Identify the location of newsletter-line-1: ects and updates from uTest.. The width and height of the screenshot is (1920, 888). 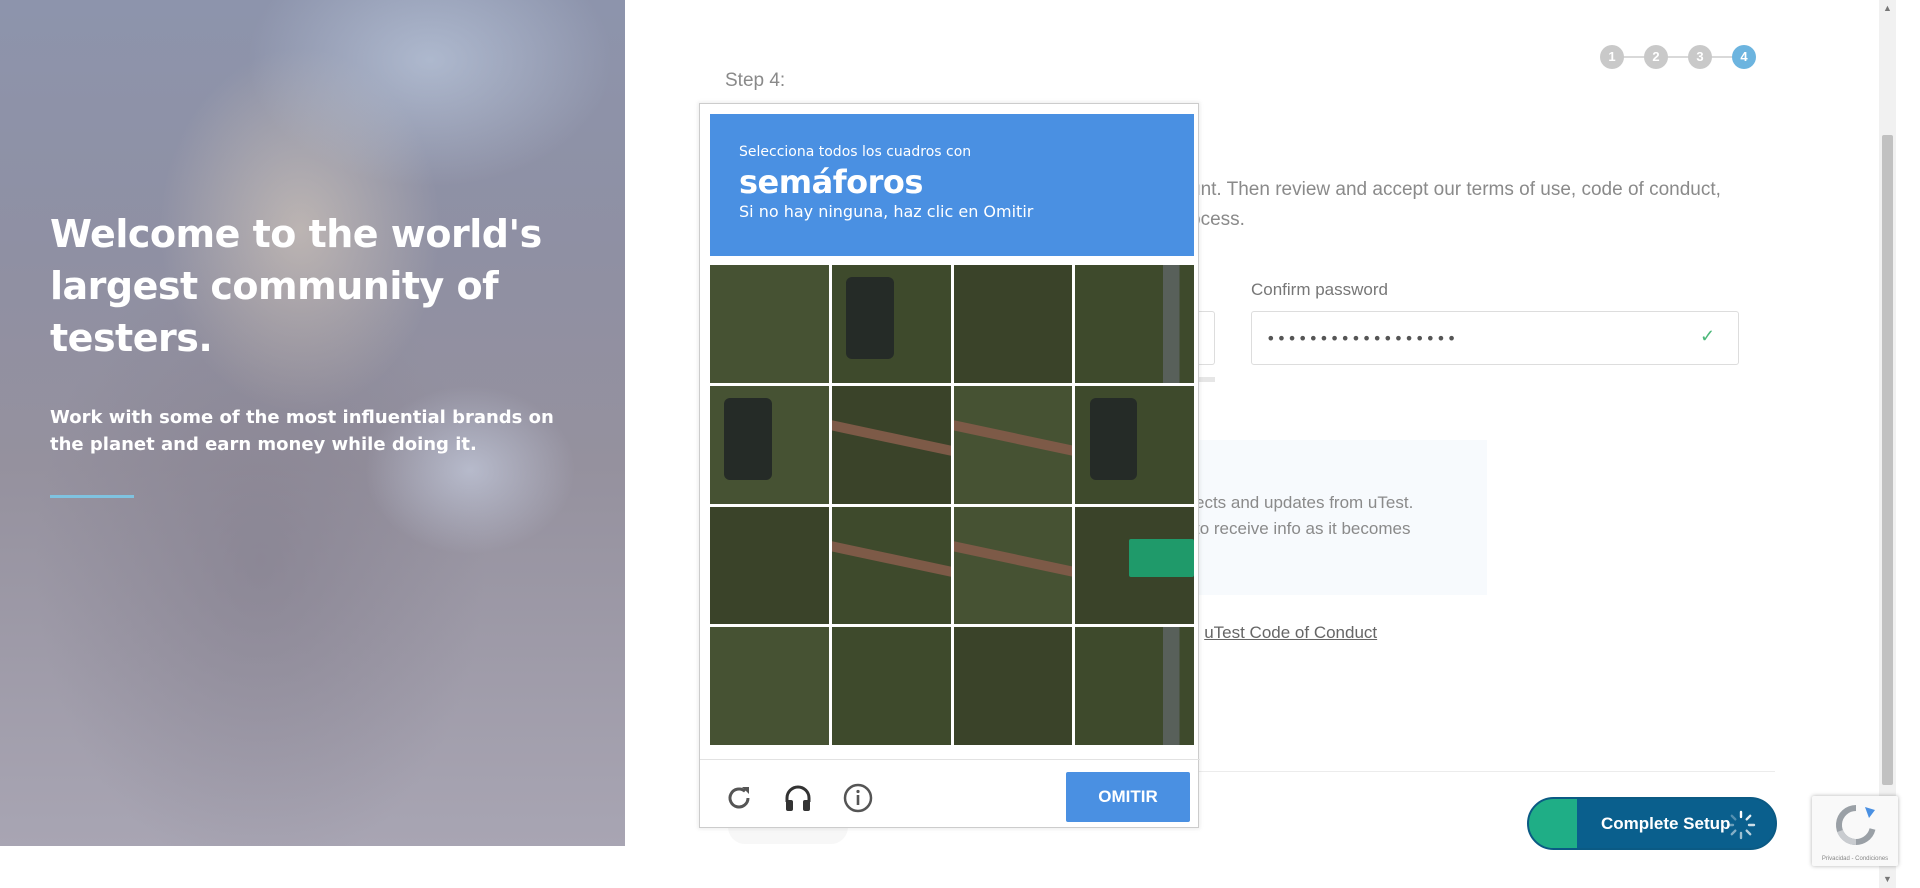
(1304, 502).